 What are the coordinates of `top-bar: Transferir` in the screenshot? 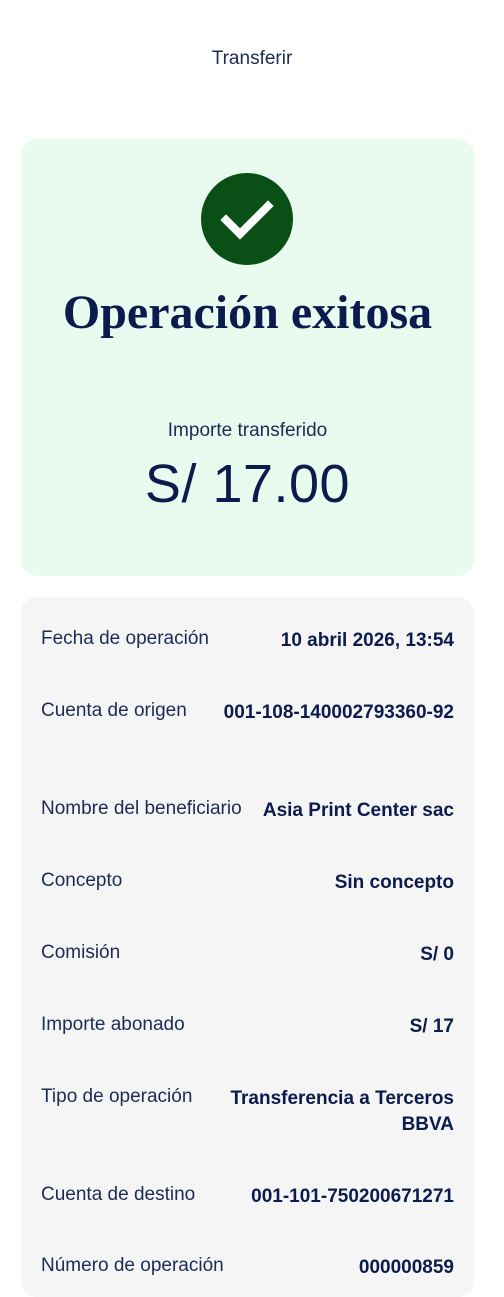 It's located at (252, 60).